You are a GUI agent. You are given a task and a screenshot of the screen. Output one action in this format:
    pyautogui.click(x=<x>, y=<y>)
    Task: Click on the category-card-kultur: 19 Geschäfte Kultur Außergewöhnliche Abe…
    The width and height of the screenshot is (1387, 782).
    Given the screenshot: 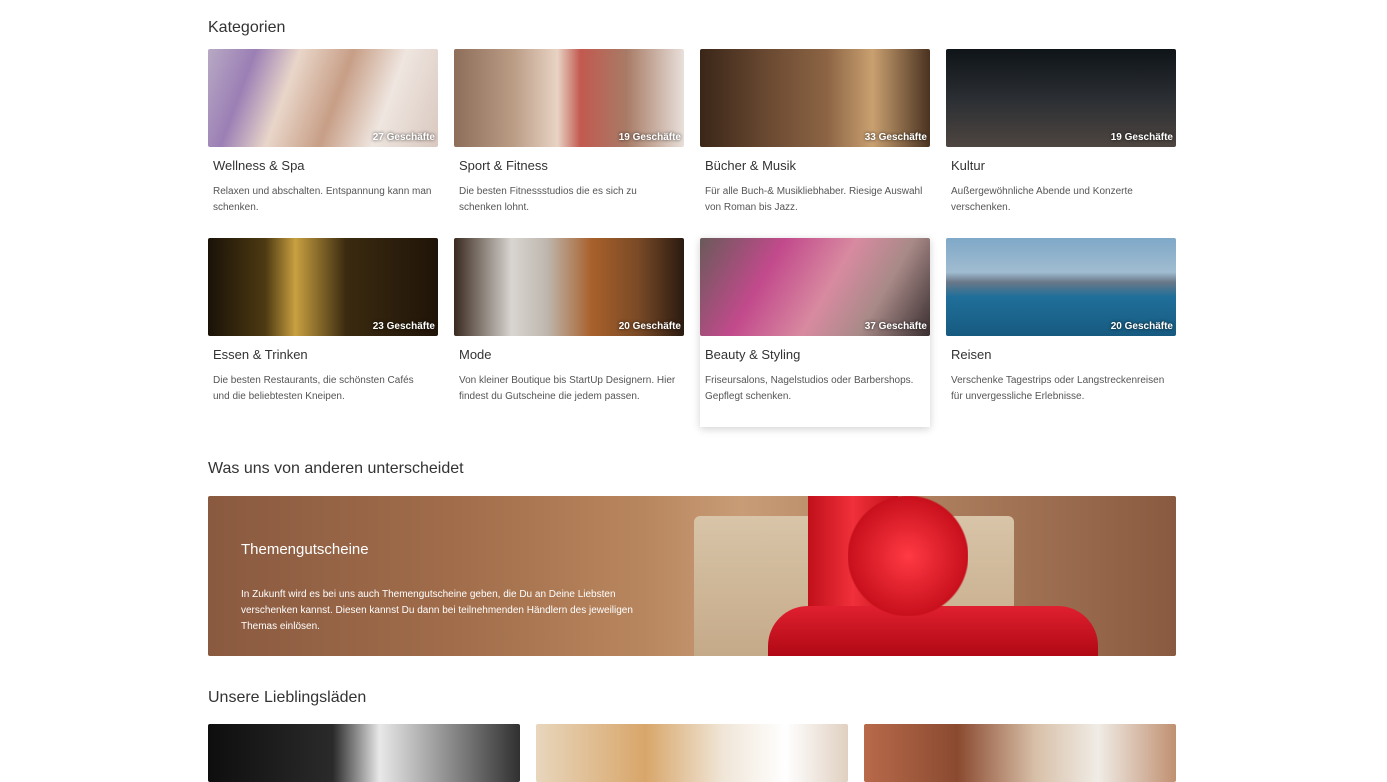 What is the action you would take?
    pyautogui.click(x=1061, y=143)
    